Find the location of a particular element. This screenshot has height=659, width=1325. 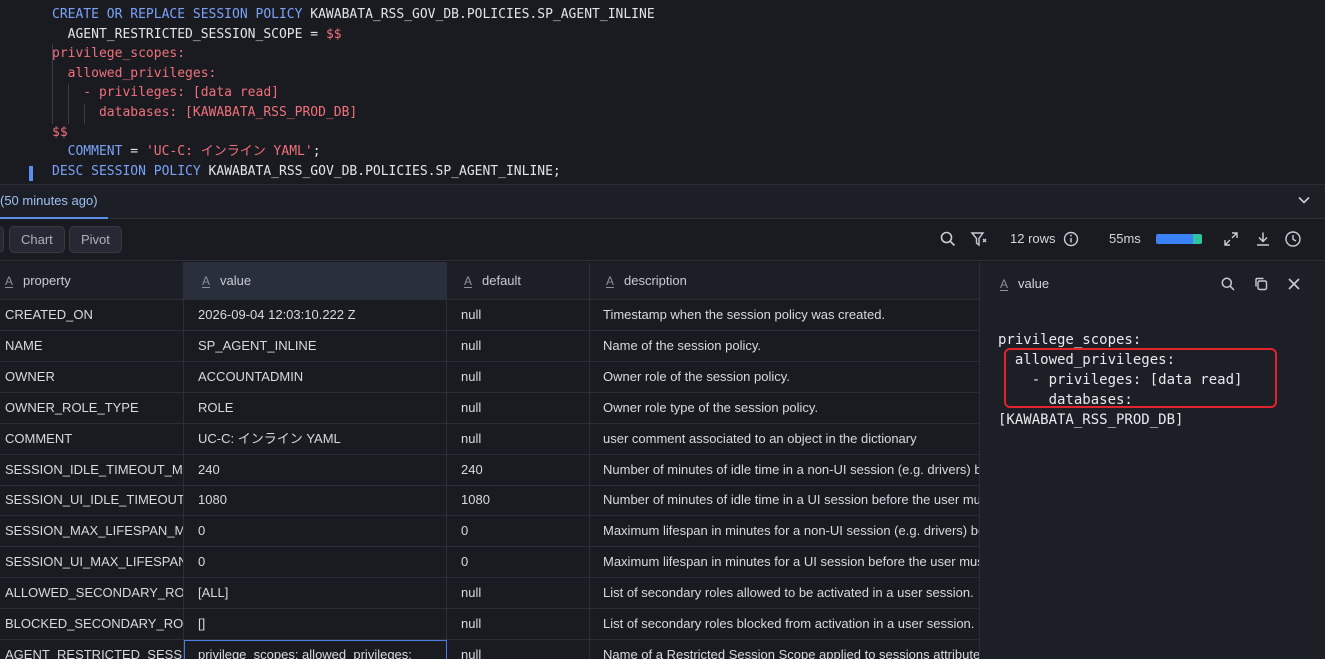

cell-value: 240 is located at coordinates (315, 470).